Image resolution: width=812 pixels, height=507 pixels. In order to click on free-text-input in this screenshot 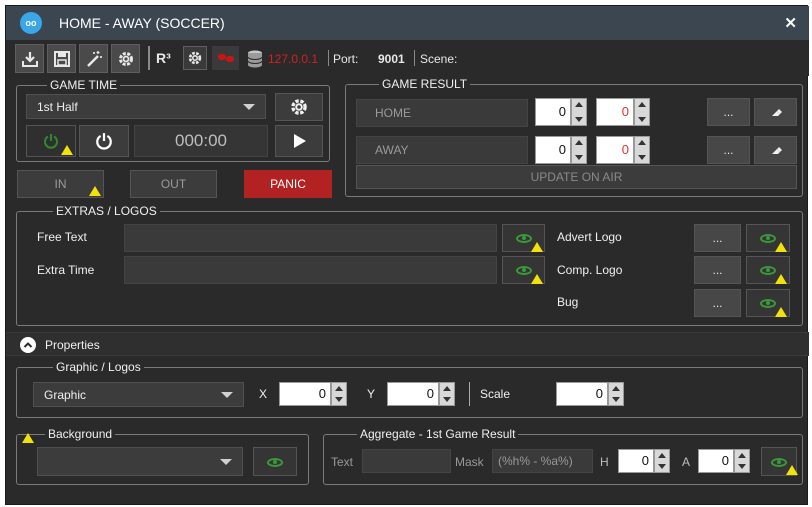, I will do `click(310, 238)`.